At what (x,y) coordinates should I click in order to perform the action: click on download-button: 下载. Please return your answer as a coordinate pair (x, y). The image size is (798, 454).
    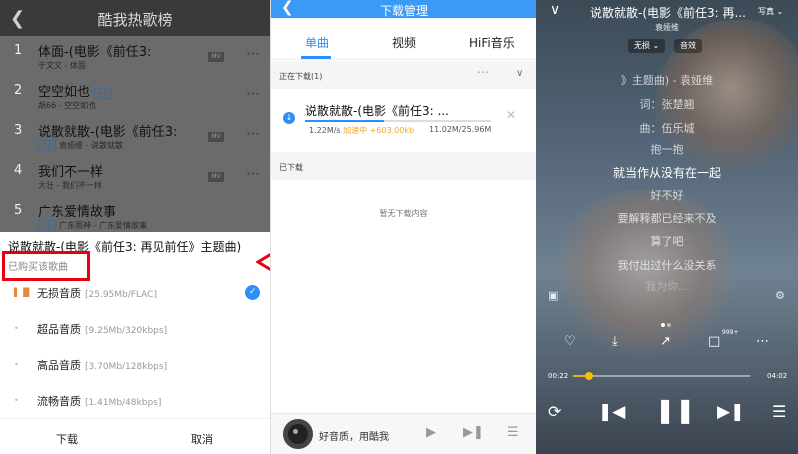
    Looking at the image, I should click on (67, 439).